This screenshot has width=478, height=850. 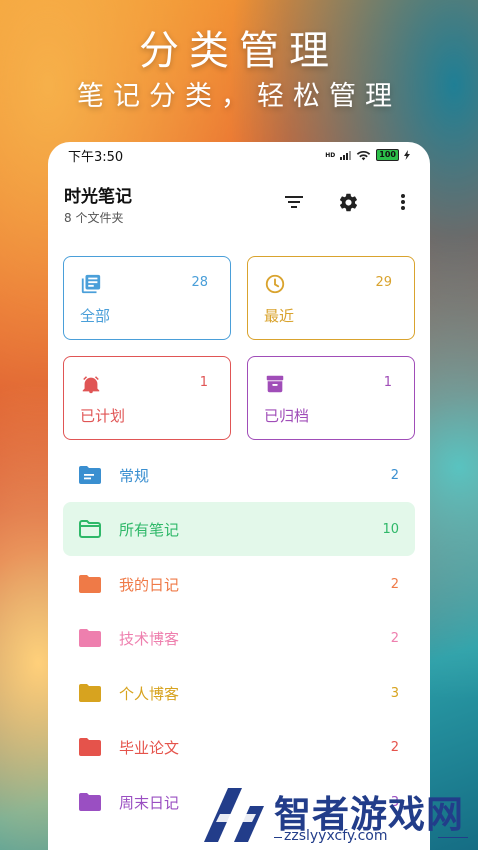 I want to click on filter-button, so click(x=294, y=202).